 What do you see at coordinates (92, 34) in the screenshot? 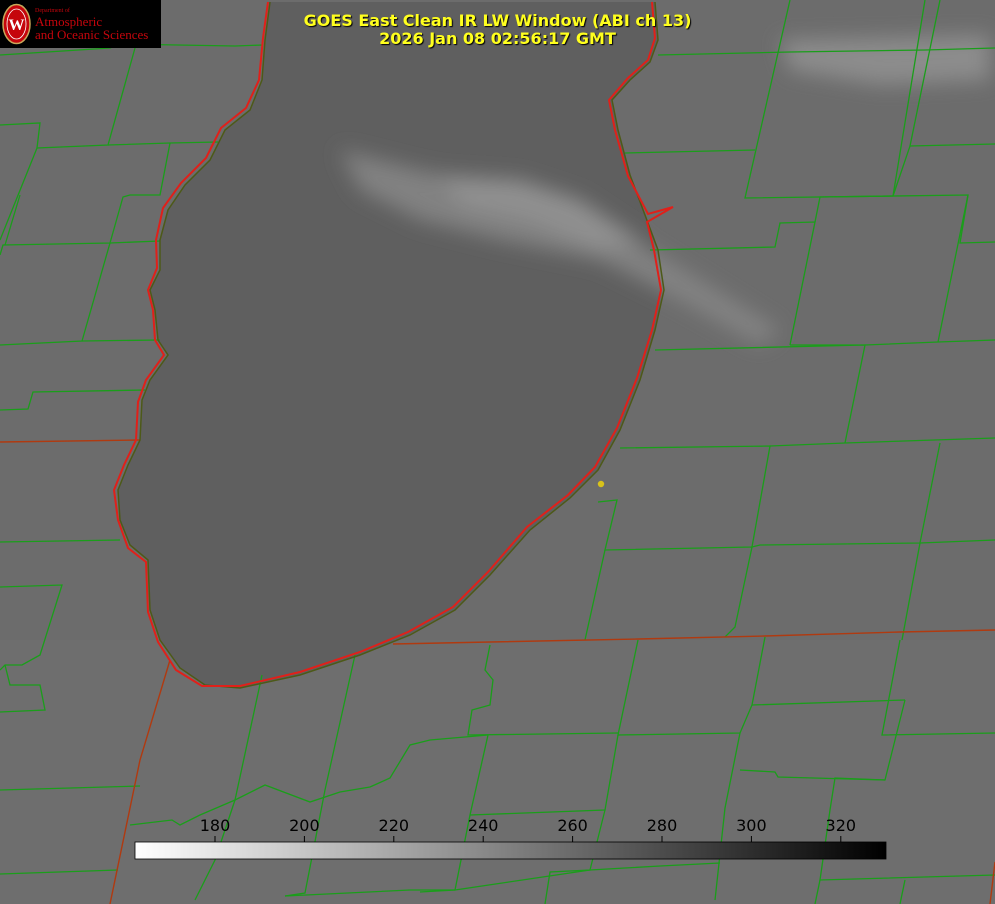
I see `logo-line-2: and Oceanic Sciences` at bounding box center [92, 34].